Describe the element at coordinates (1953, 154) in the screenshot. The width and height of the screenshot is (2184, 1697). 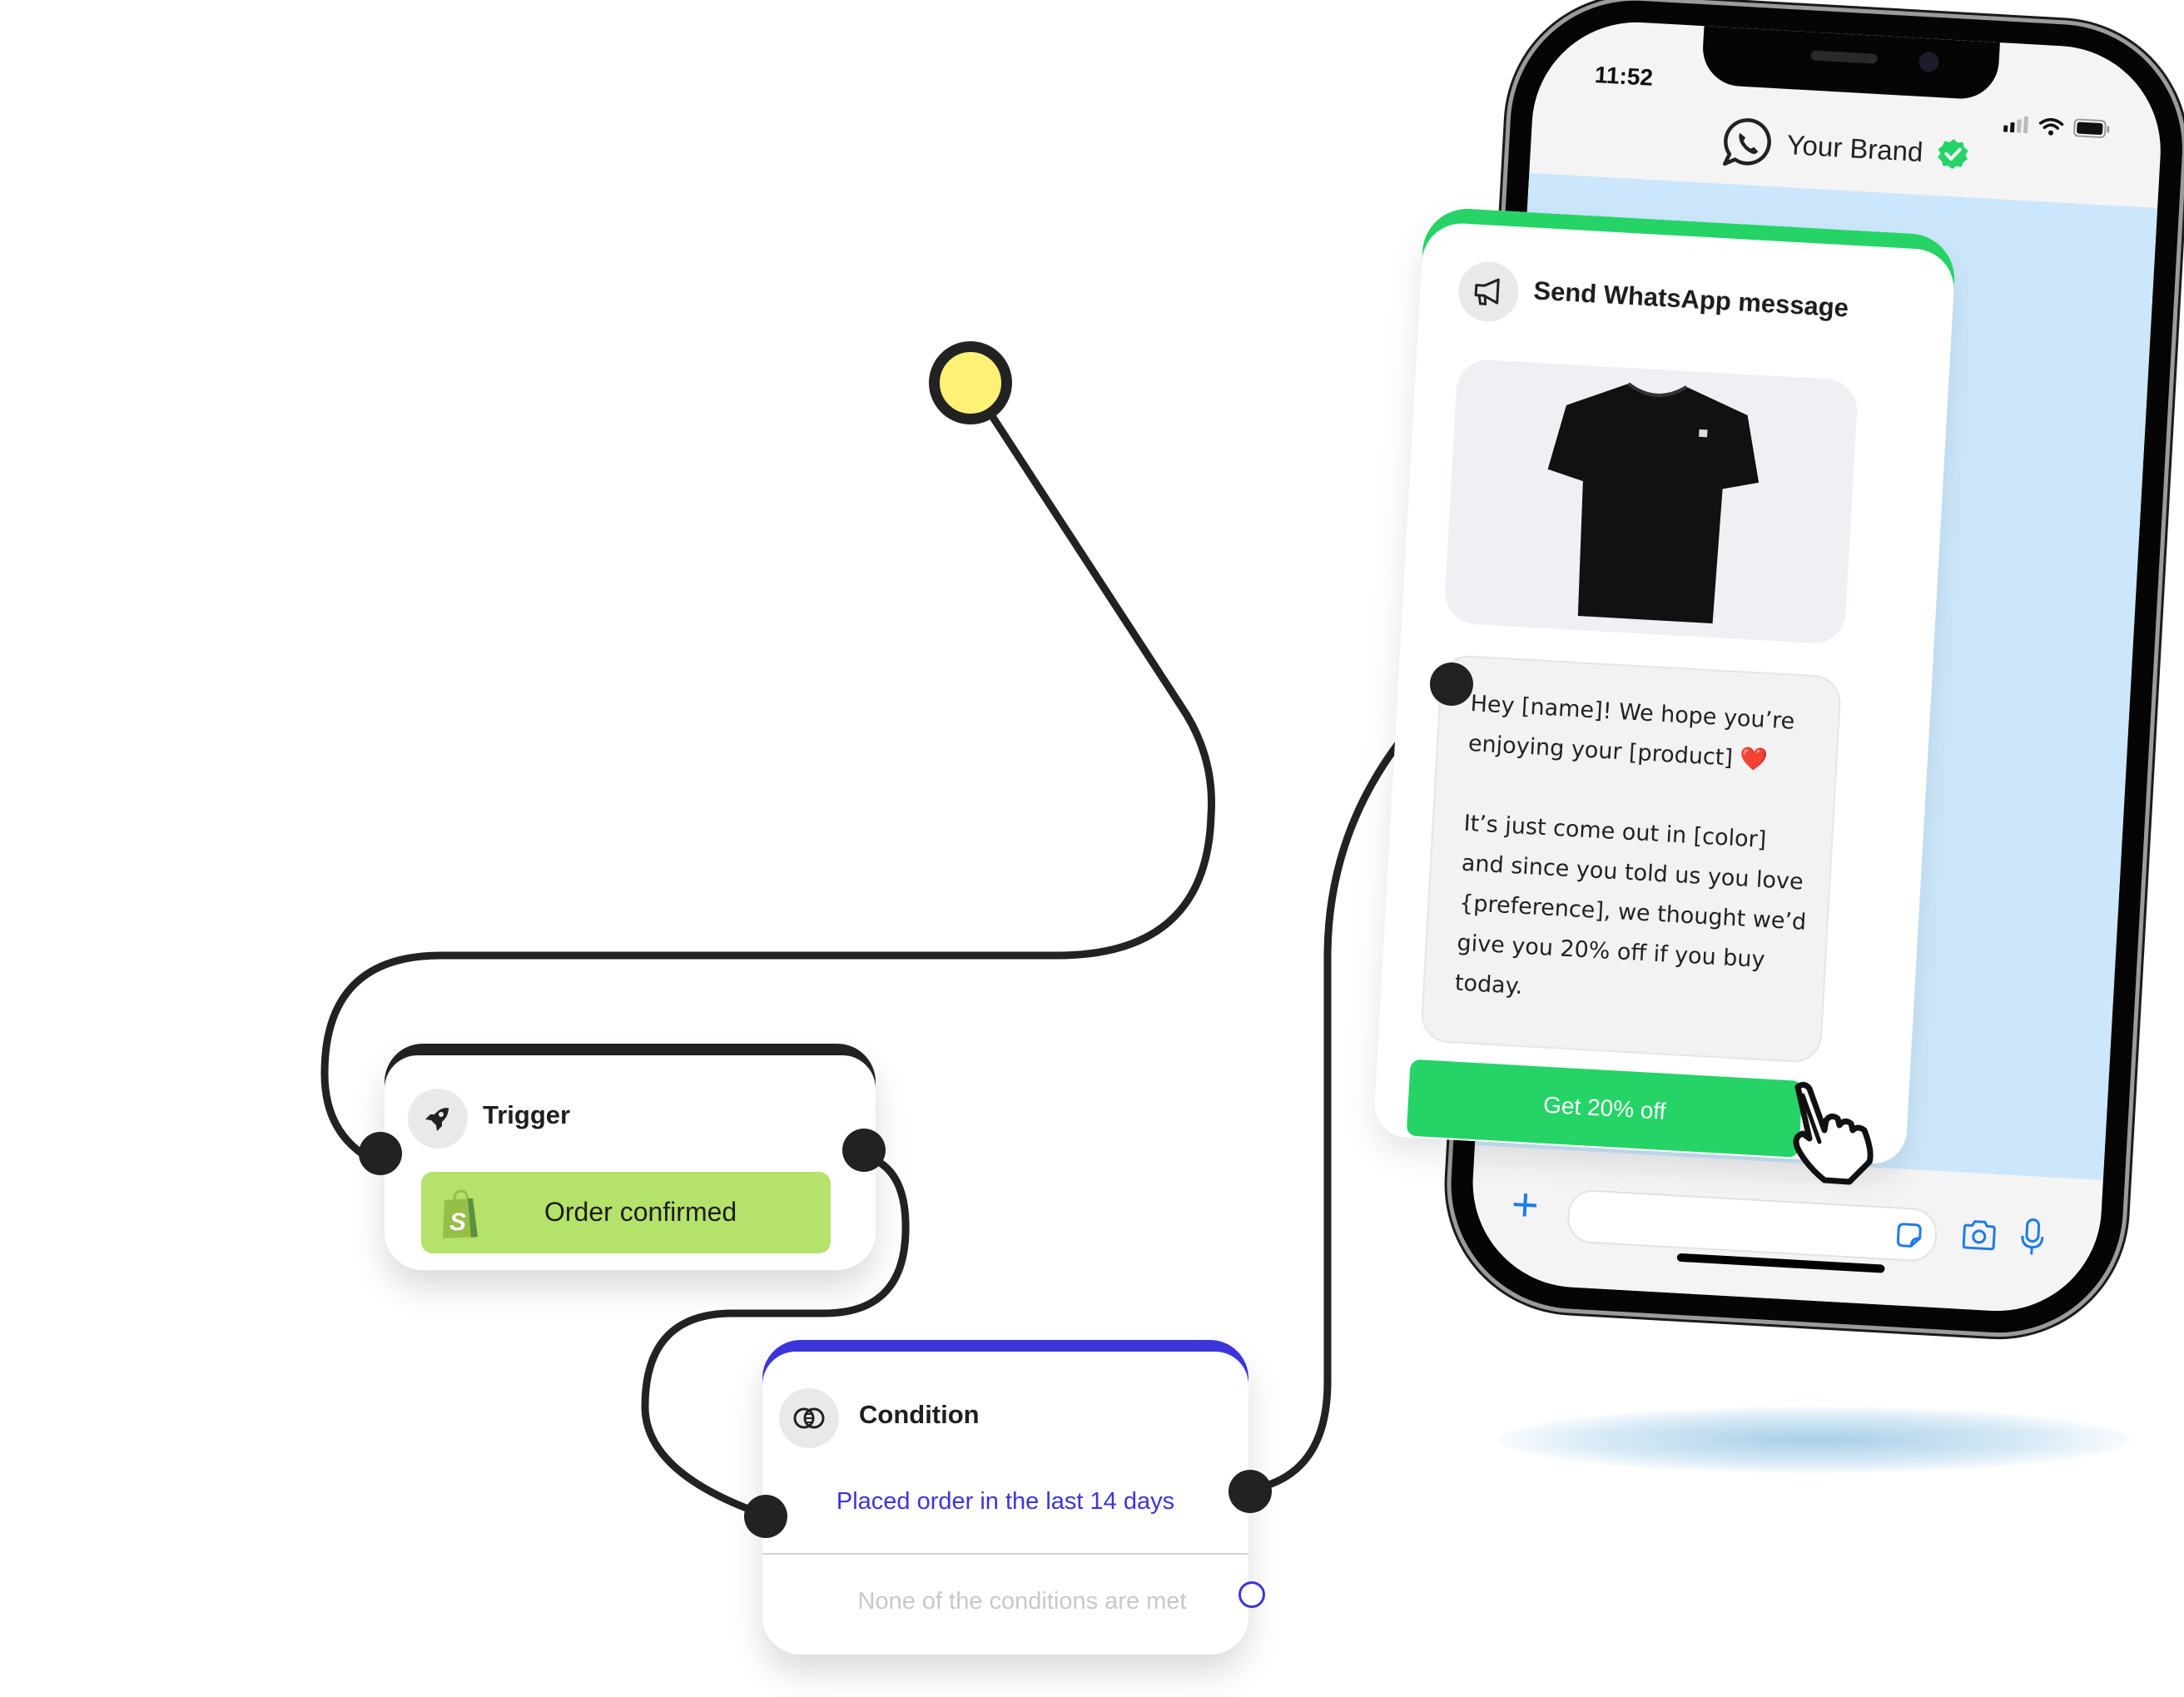
I see `verified-badge-icon` at that location.